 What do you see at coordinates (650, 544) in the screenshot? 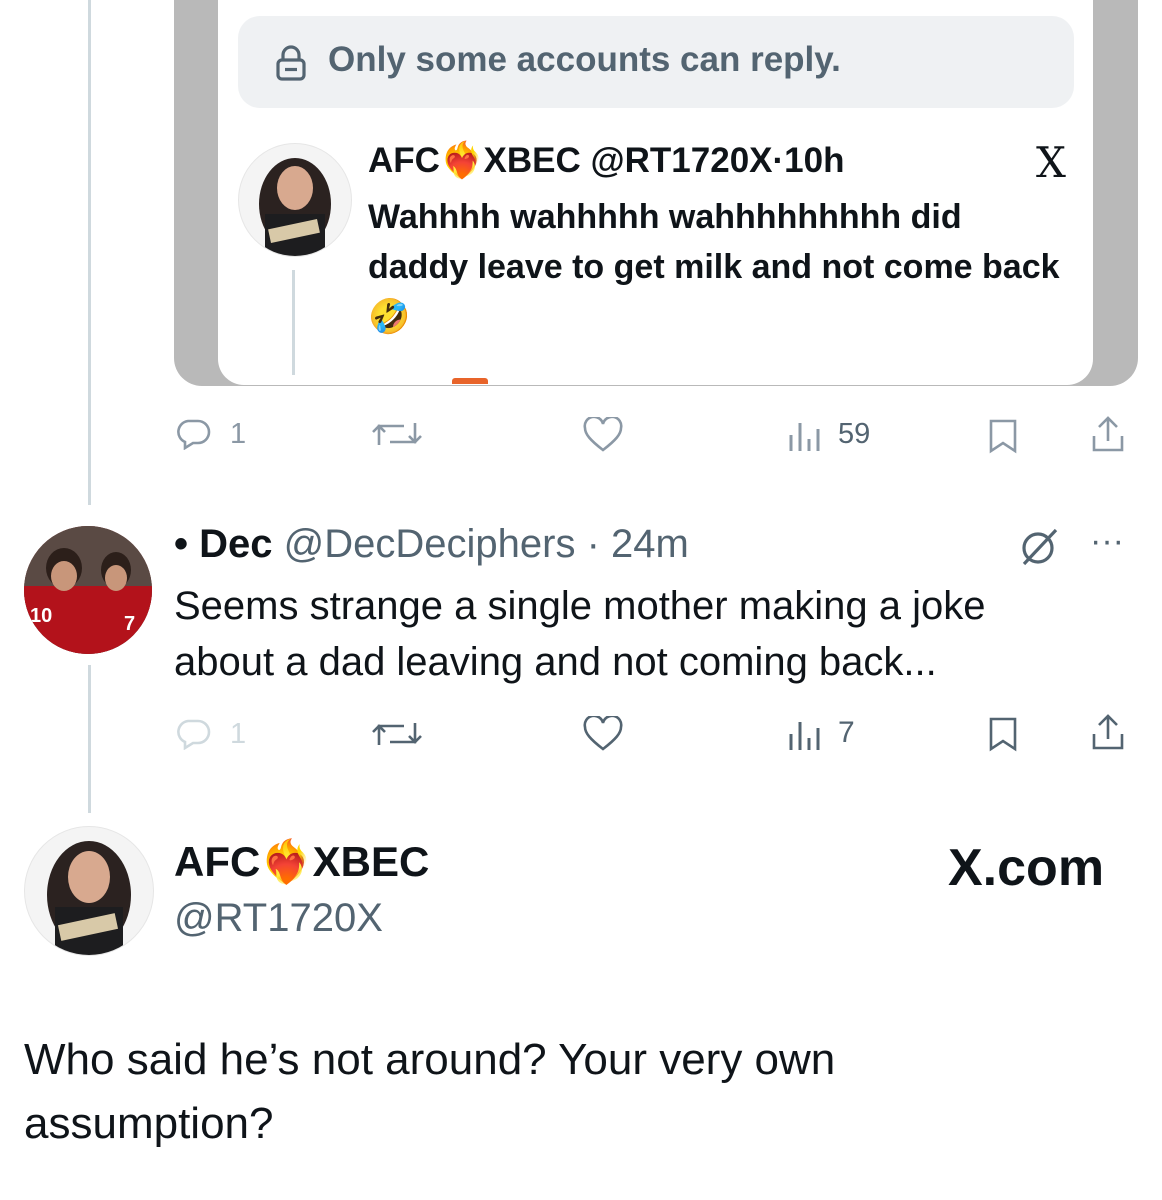
I see `dec-post-time: 24m` at bounding box center [650, 544].